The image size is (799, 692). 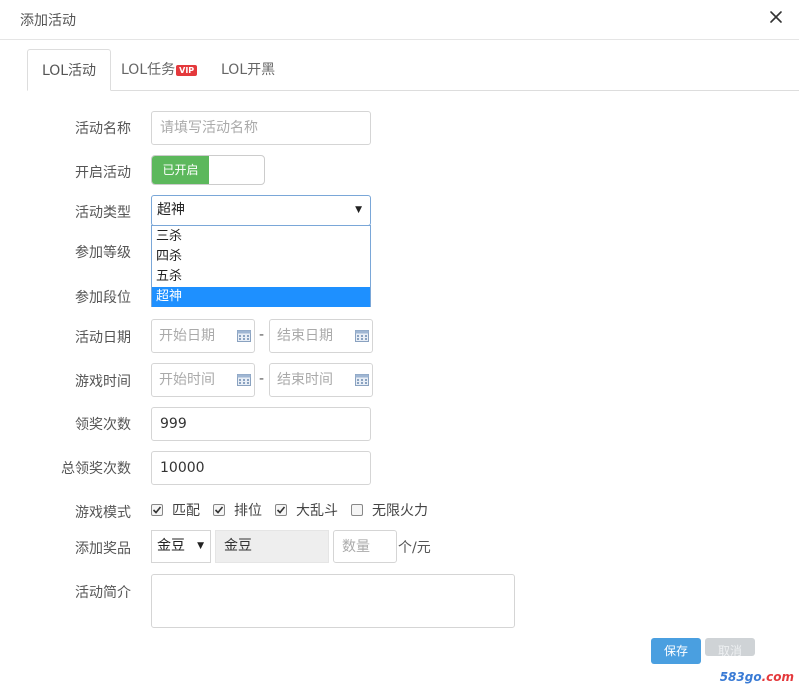 What do you see at coordinates (261, 424) in the screenshot?
I see `claim-count-input` at bounding box center [261, 424].